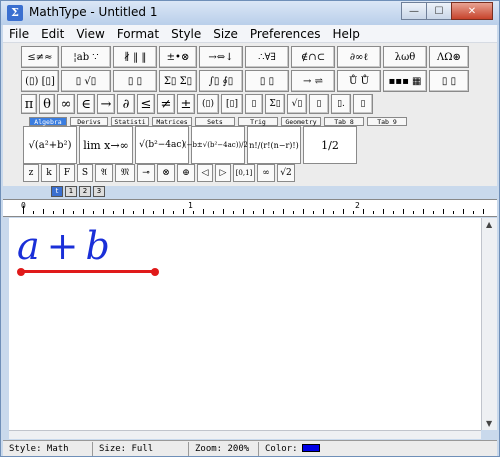 The height and width of the screenshot is (457, 500). I want to click on plusminus-symbol: ±, so click(186, 104).